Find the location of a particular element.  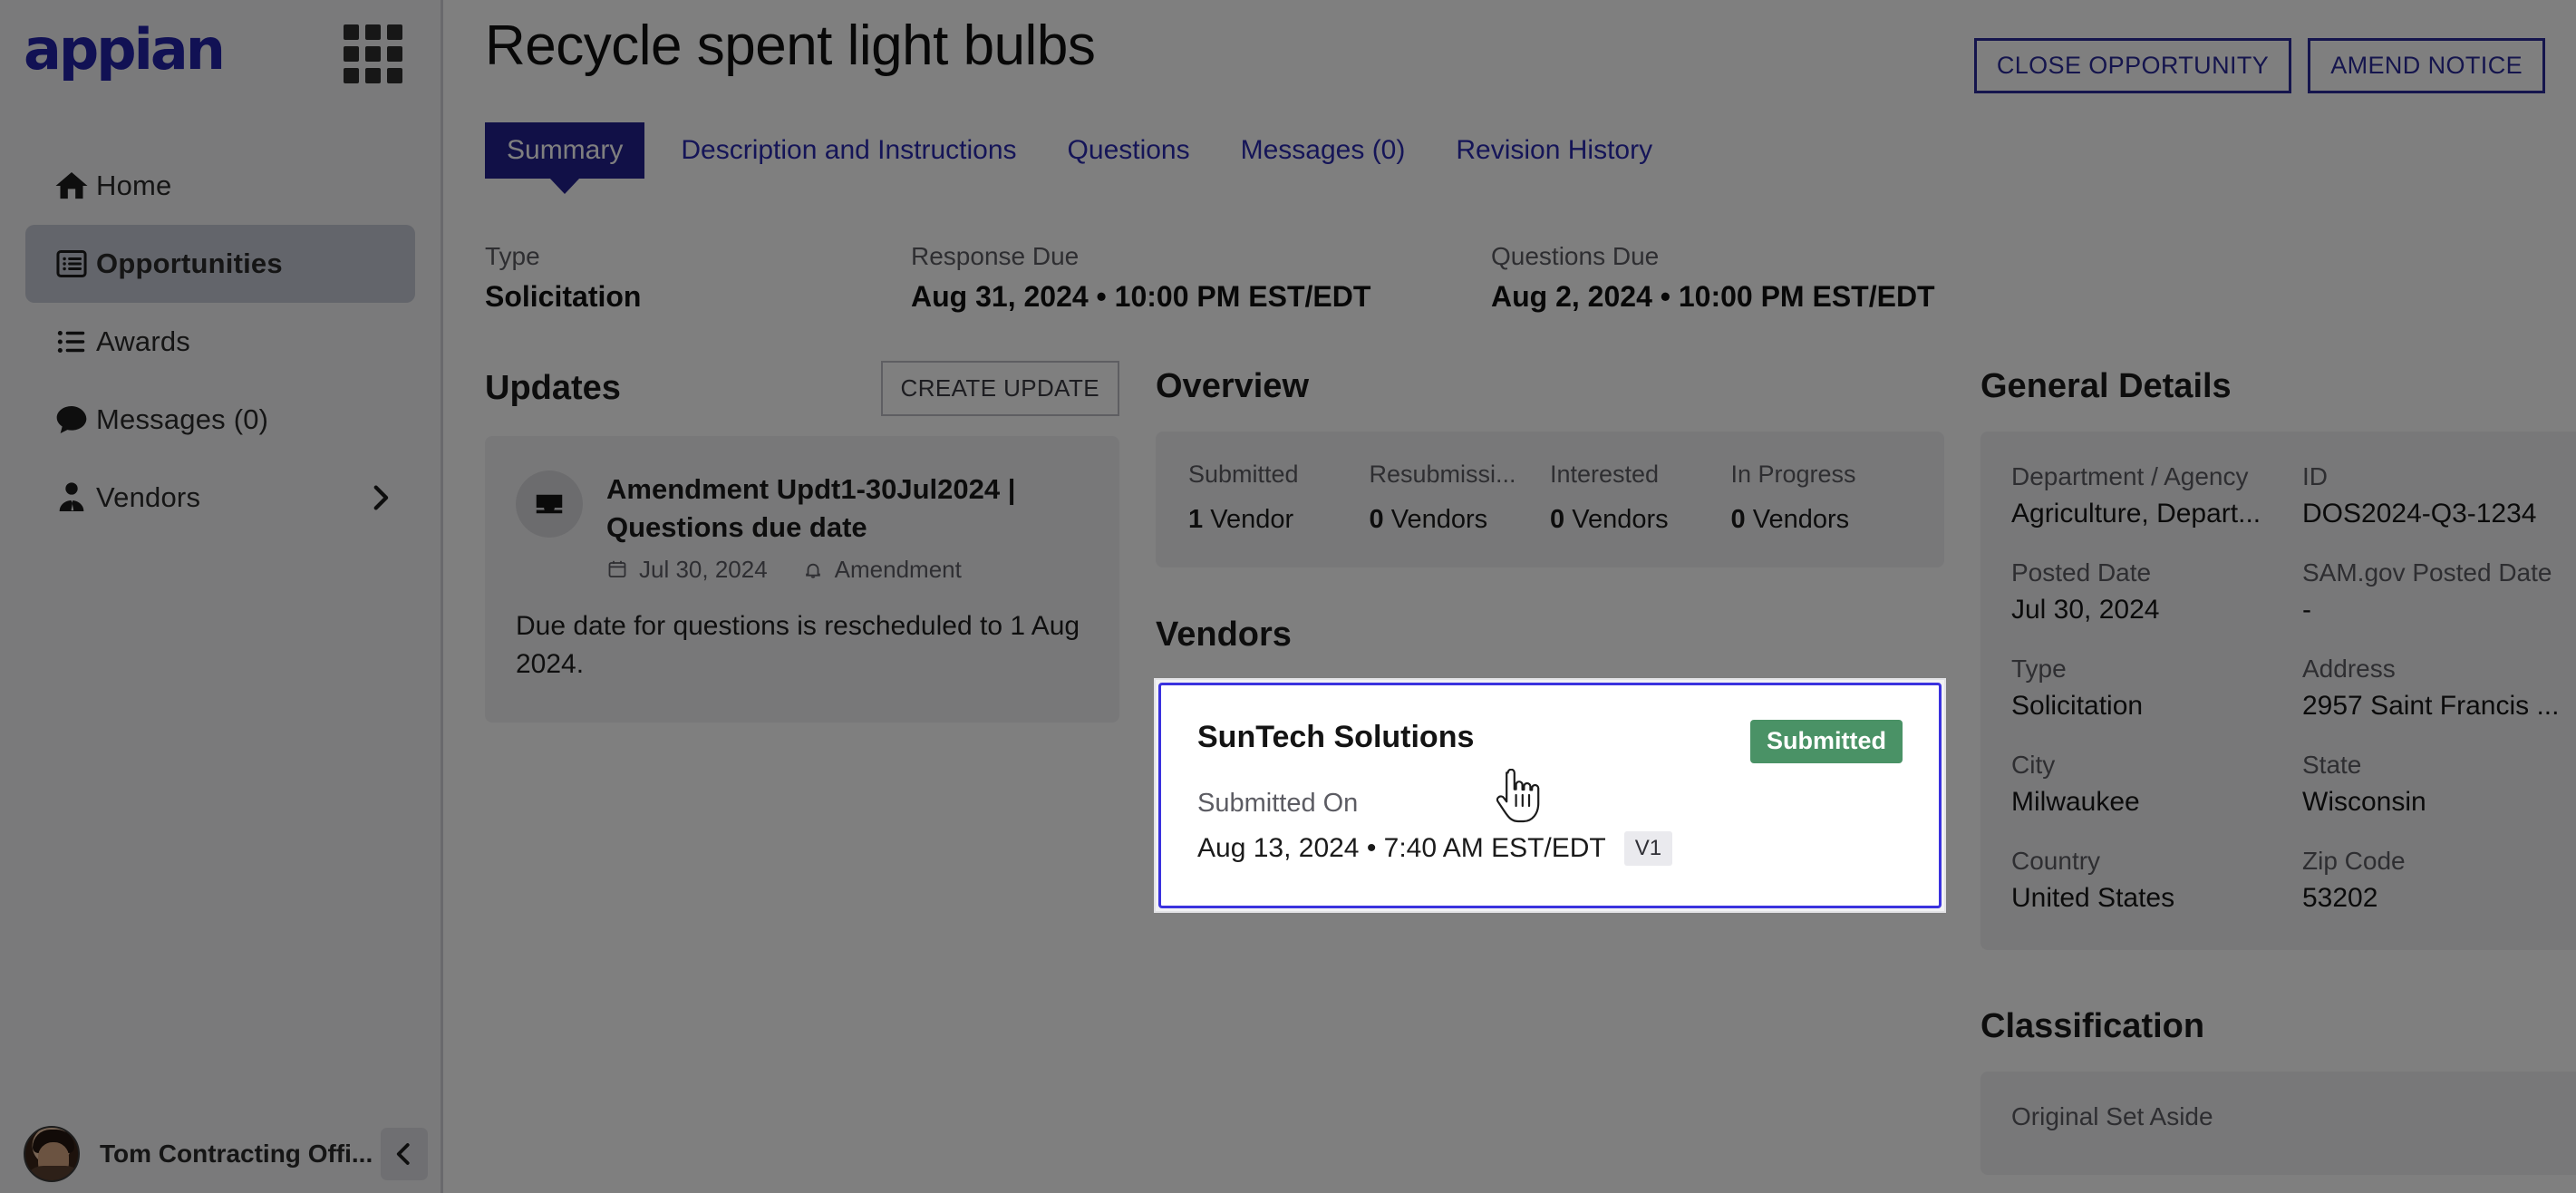

classification-card: Original Set Aside is located at coordinates (2278, 1123).